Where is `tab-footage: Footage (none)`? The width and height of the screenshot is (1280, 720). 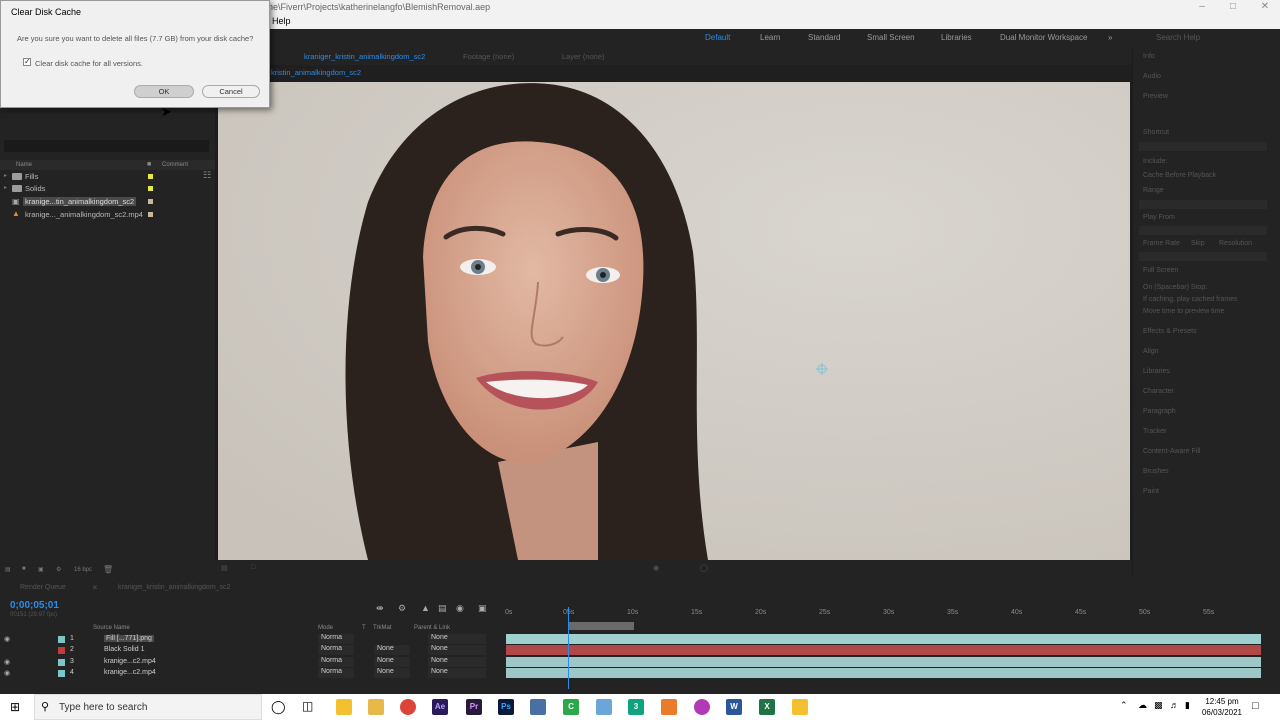 tab-footage: Footage (none) is located at coordinates (488, 56).